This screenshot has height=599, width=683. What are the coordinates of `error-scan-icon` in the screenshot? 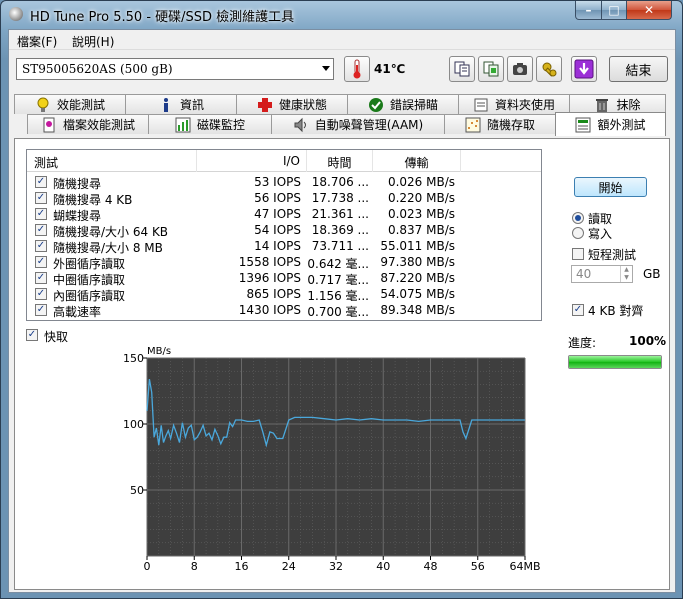 It's located at (376, 105).